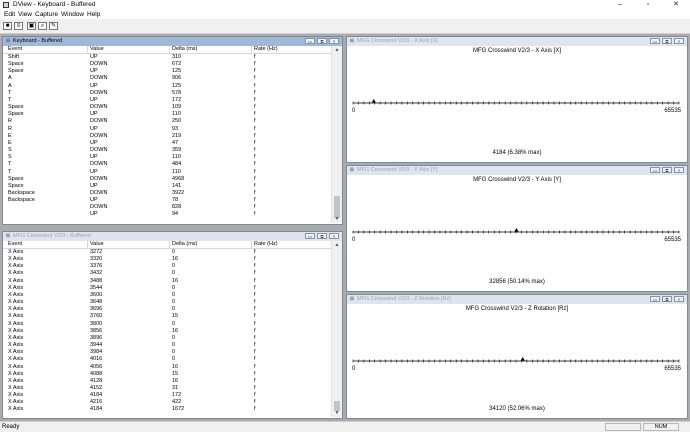 The width and height of the screenshot is (690, 432). I want to click on table-row: Space DOWN 672 f, so click(167, 64).